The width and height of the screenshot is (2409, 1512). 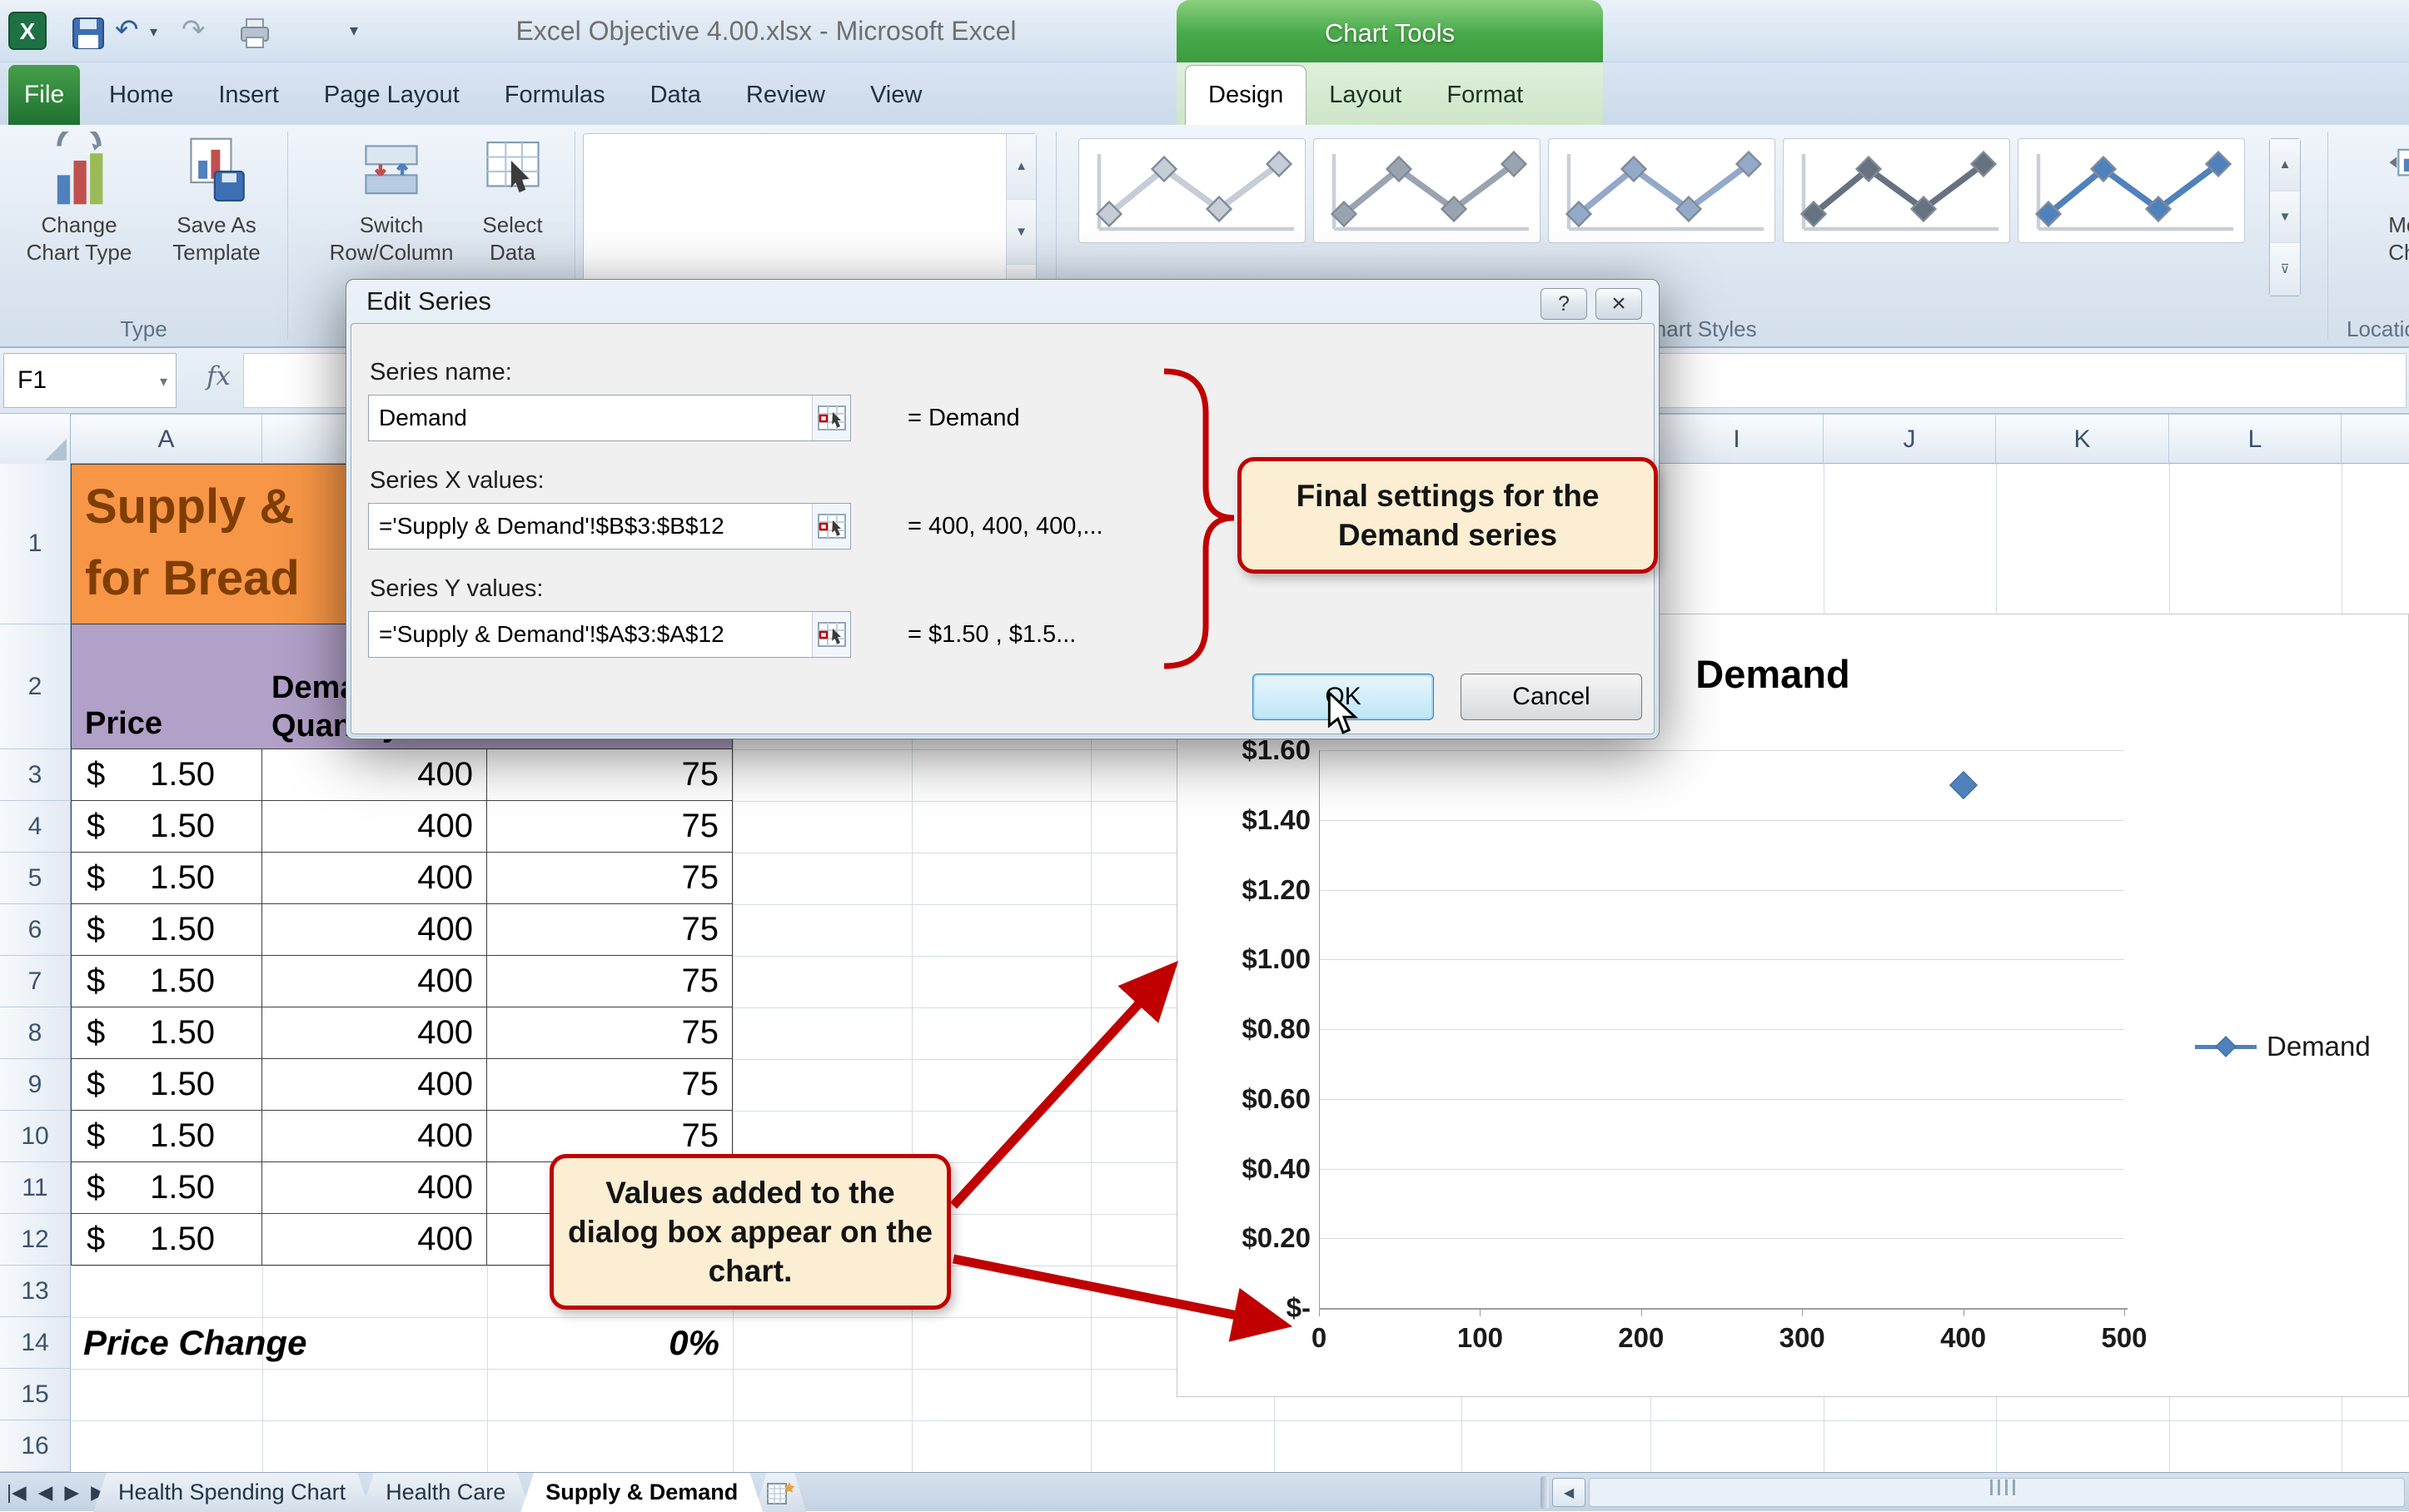 I want to click on ribbon-tab-review: Review, so click(x=786, y=95).